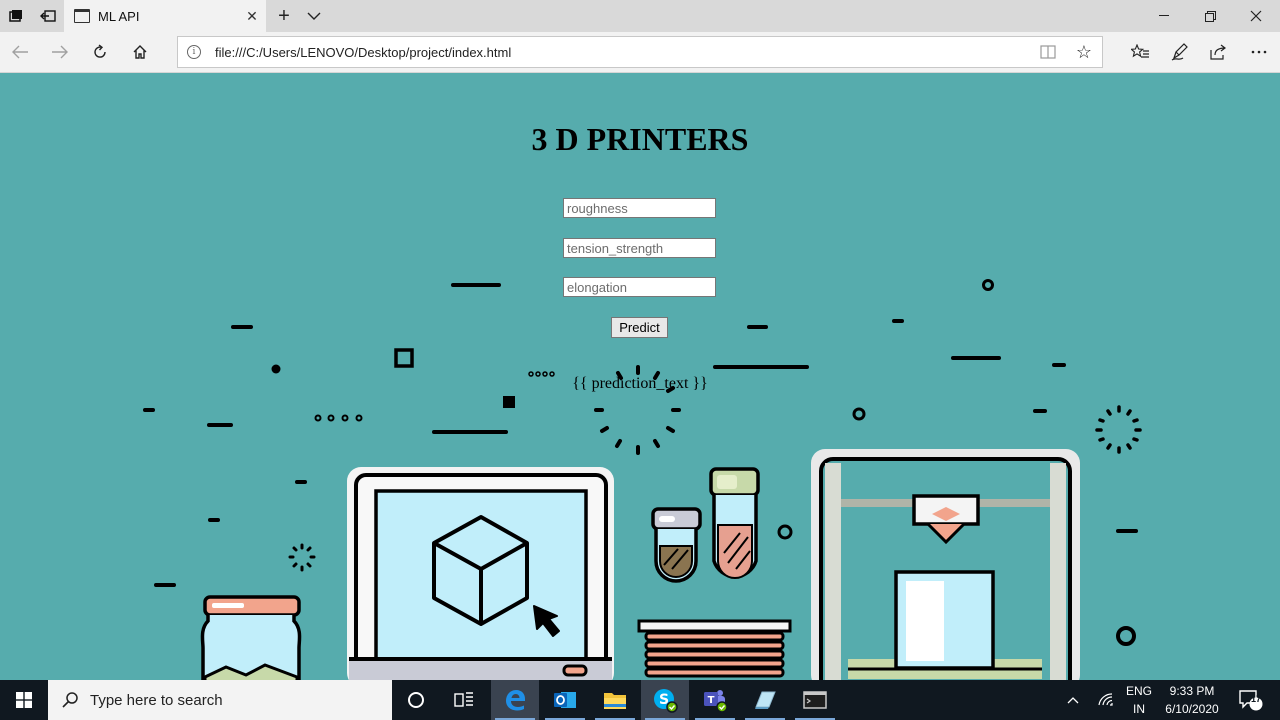  I want to click on new-tab-icon: +, so click(284, 16).